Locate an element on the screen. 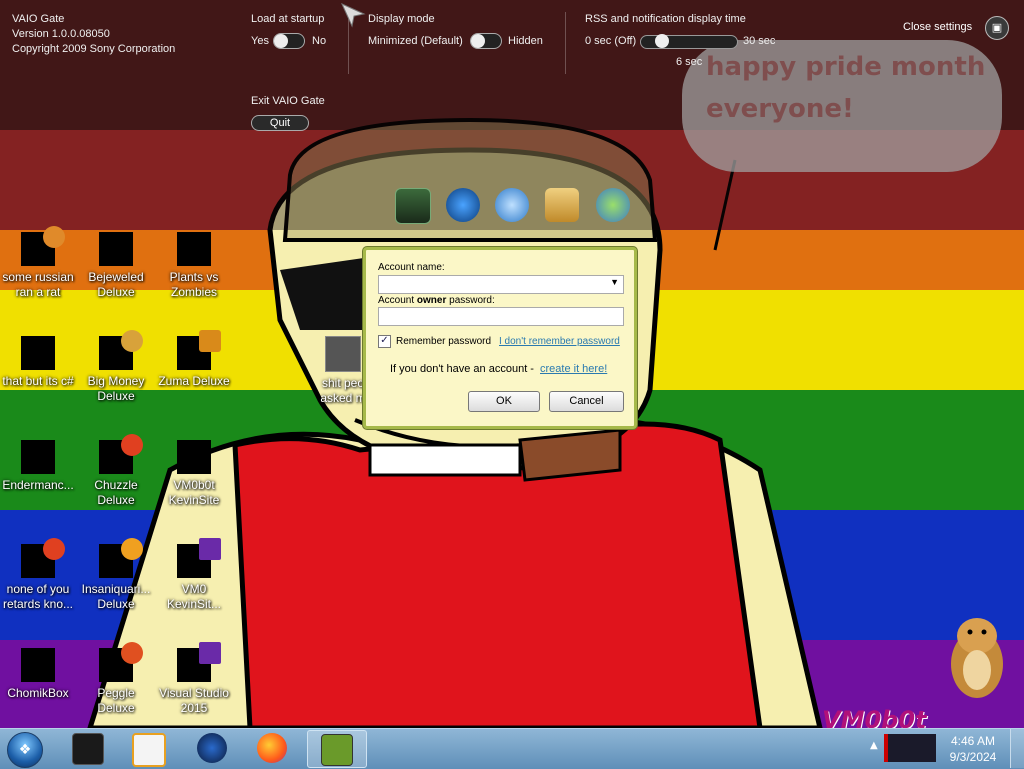  mail-icon is located at coordinates (562, 205).